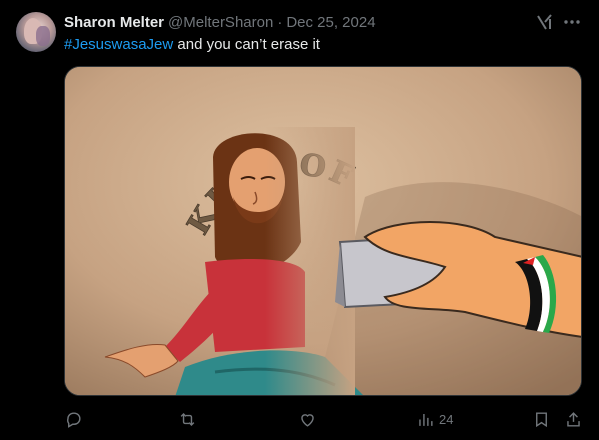  I want to click on user-handle: @MelterSharon, so click(220, 22).